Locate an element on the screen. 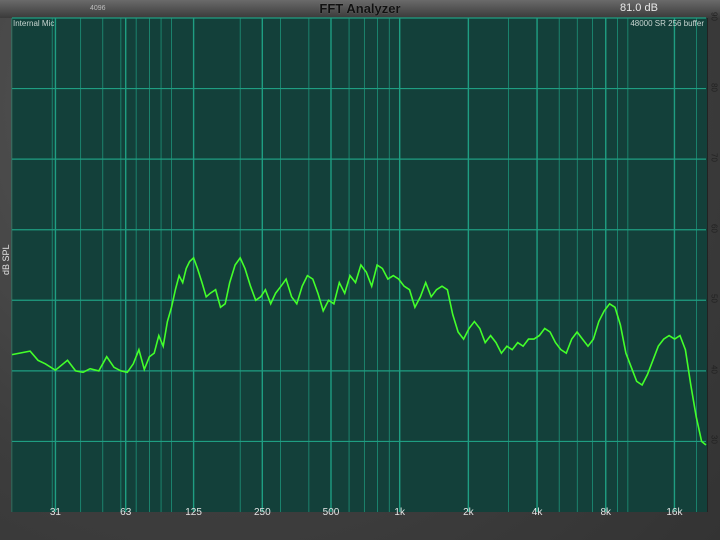 This screenshot has height=540, width=720. y-tick-label: 50 is located at coordinates (714, 299).